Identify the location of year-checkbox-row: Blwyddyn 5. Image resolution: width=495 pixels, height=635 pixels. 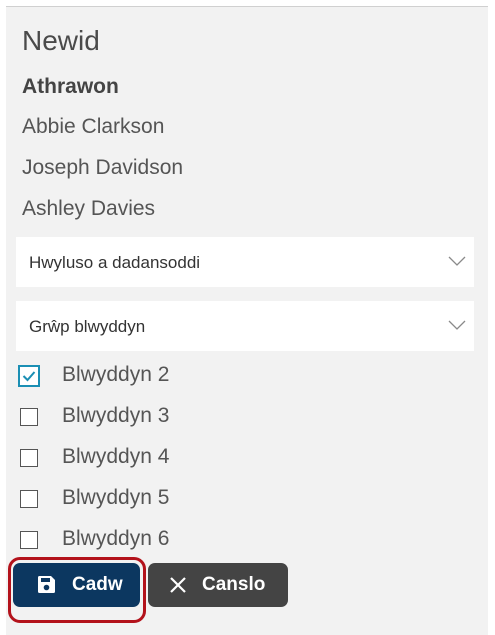
(168, 500).